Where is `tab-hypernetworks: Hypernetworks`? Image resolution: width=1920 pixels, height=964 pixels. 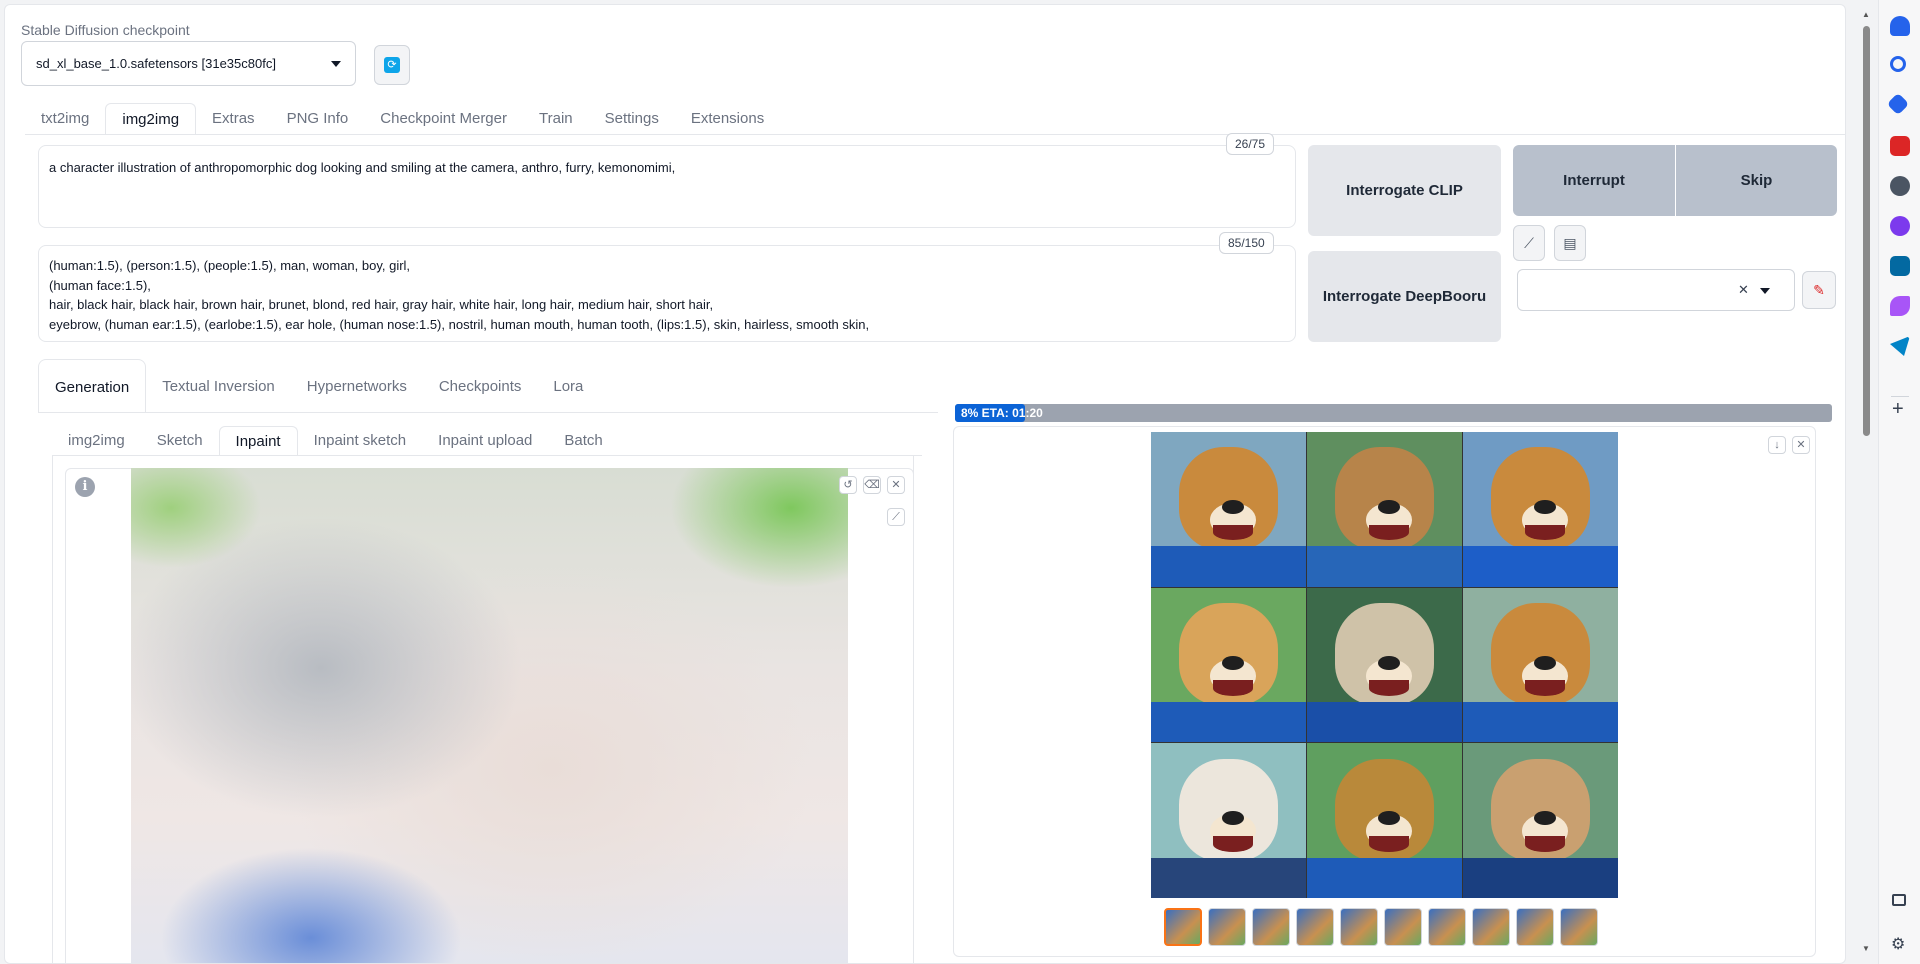
tab-hypernetworks: Hypernetworks is located at coordinates (357, 386).